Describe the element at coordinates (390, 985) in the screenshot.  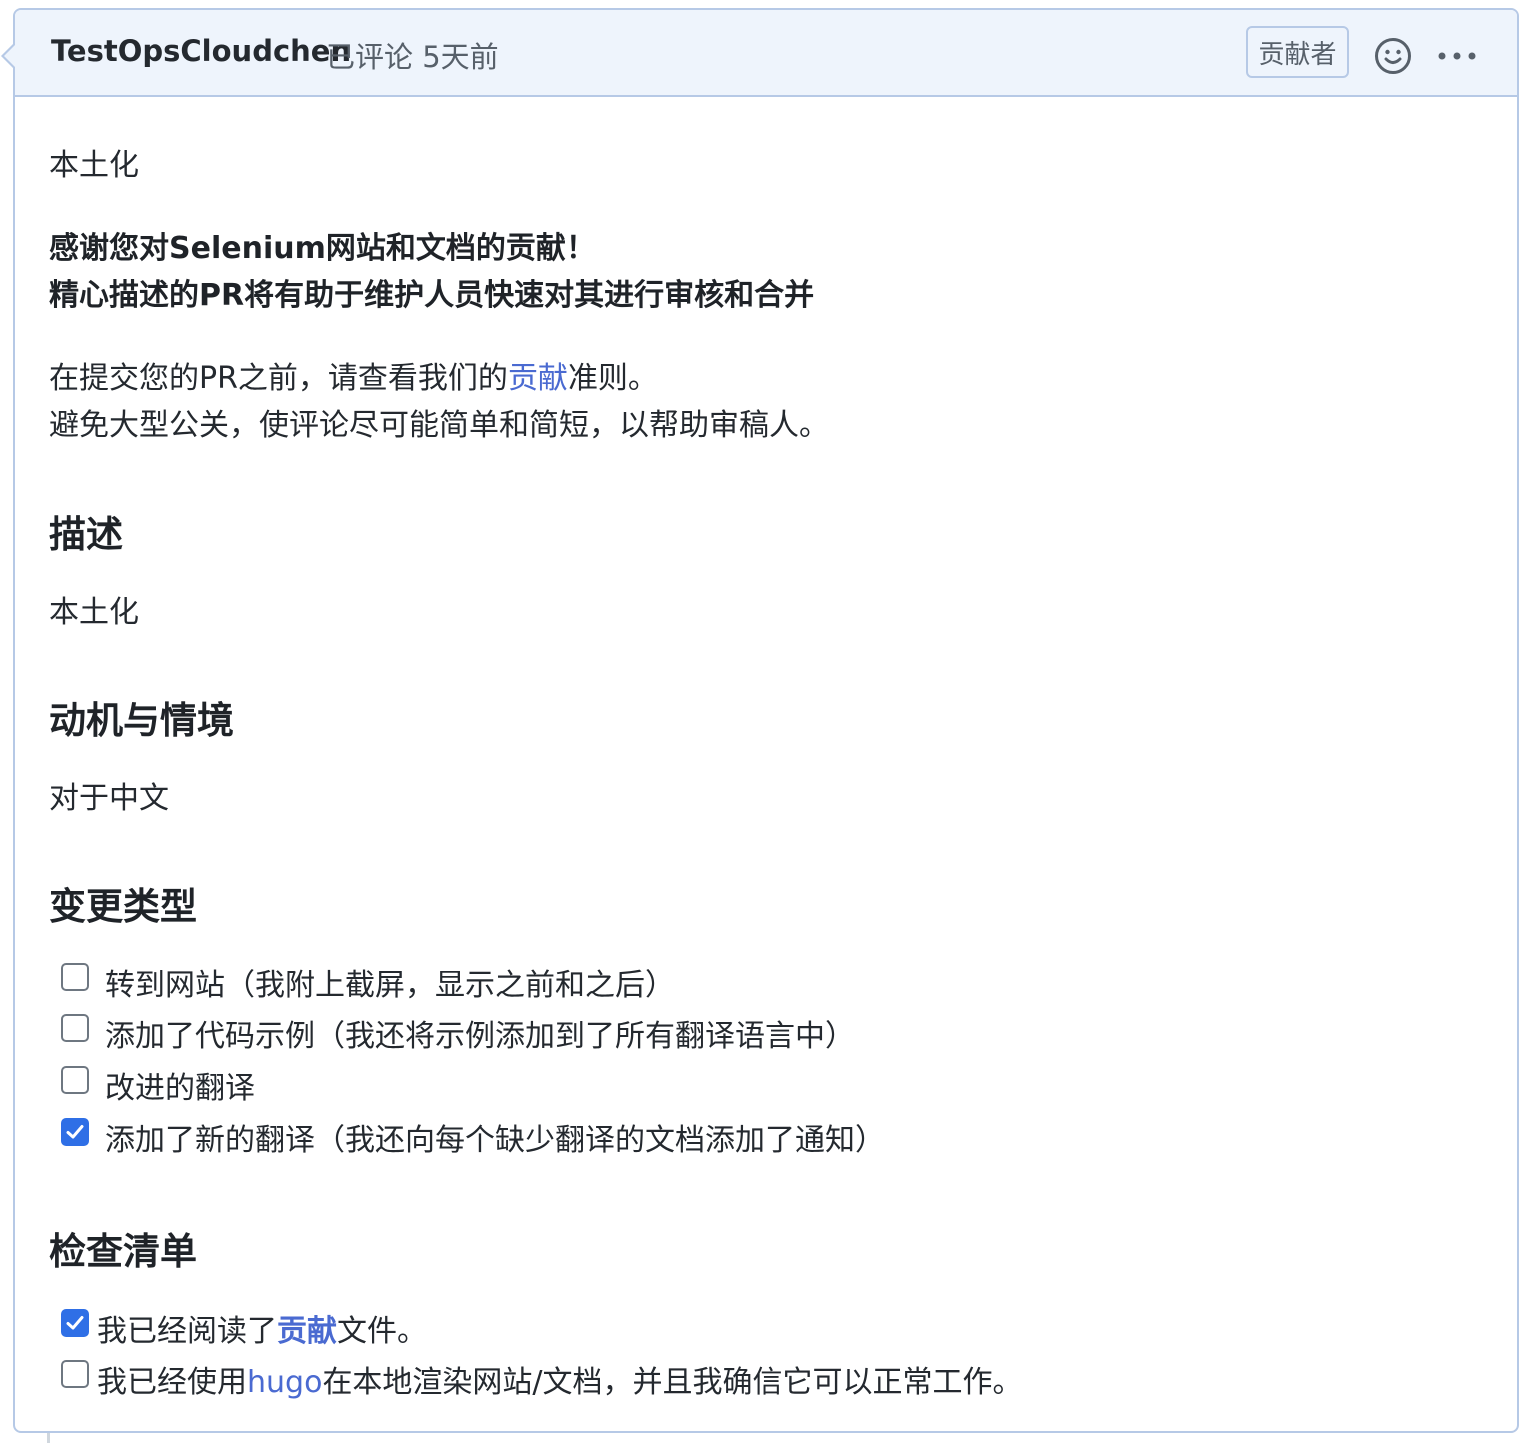
I see `change-type-label-1: 转到网站（我附上截屏，显示之前和之后）` at that location.